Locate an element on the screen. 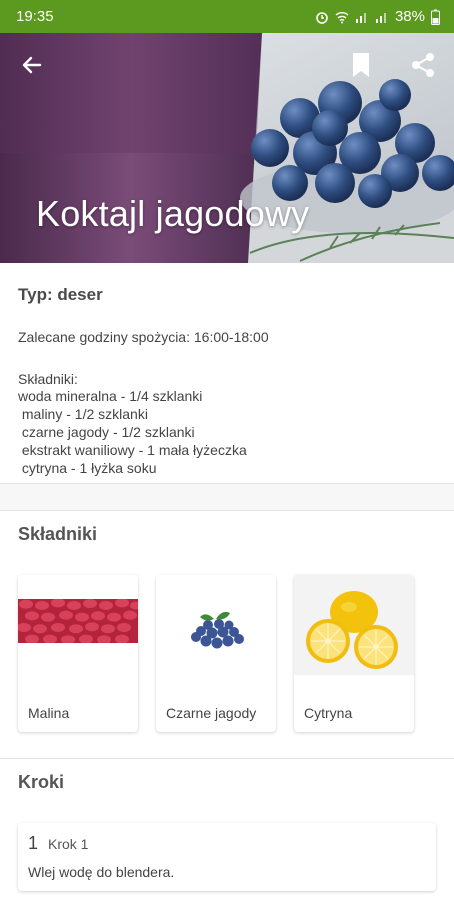 The image size is (454, 900). ingredients-label: Składniki: is located at coordinates (48, 379).